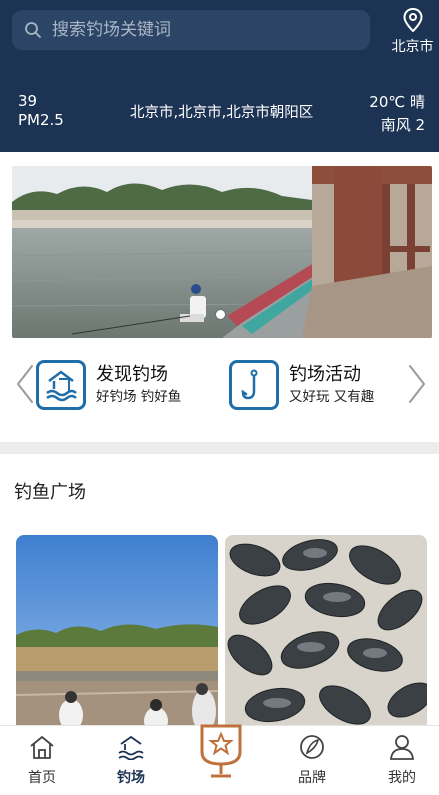 This screenshot has width=439, height=795. Describe the element at coordinates (28, 101) in the screenshot. I see `aqi-value: 39` at that location.